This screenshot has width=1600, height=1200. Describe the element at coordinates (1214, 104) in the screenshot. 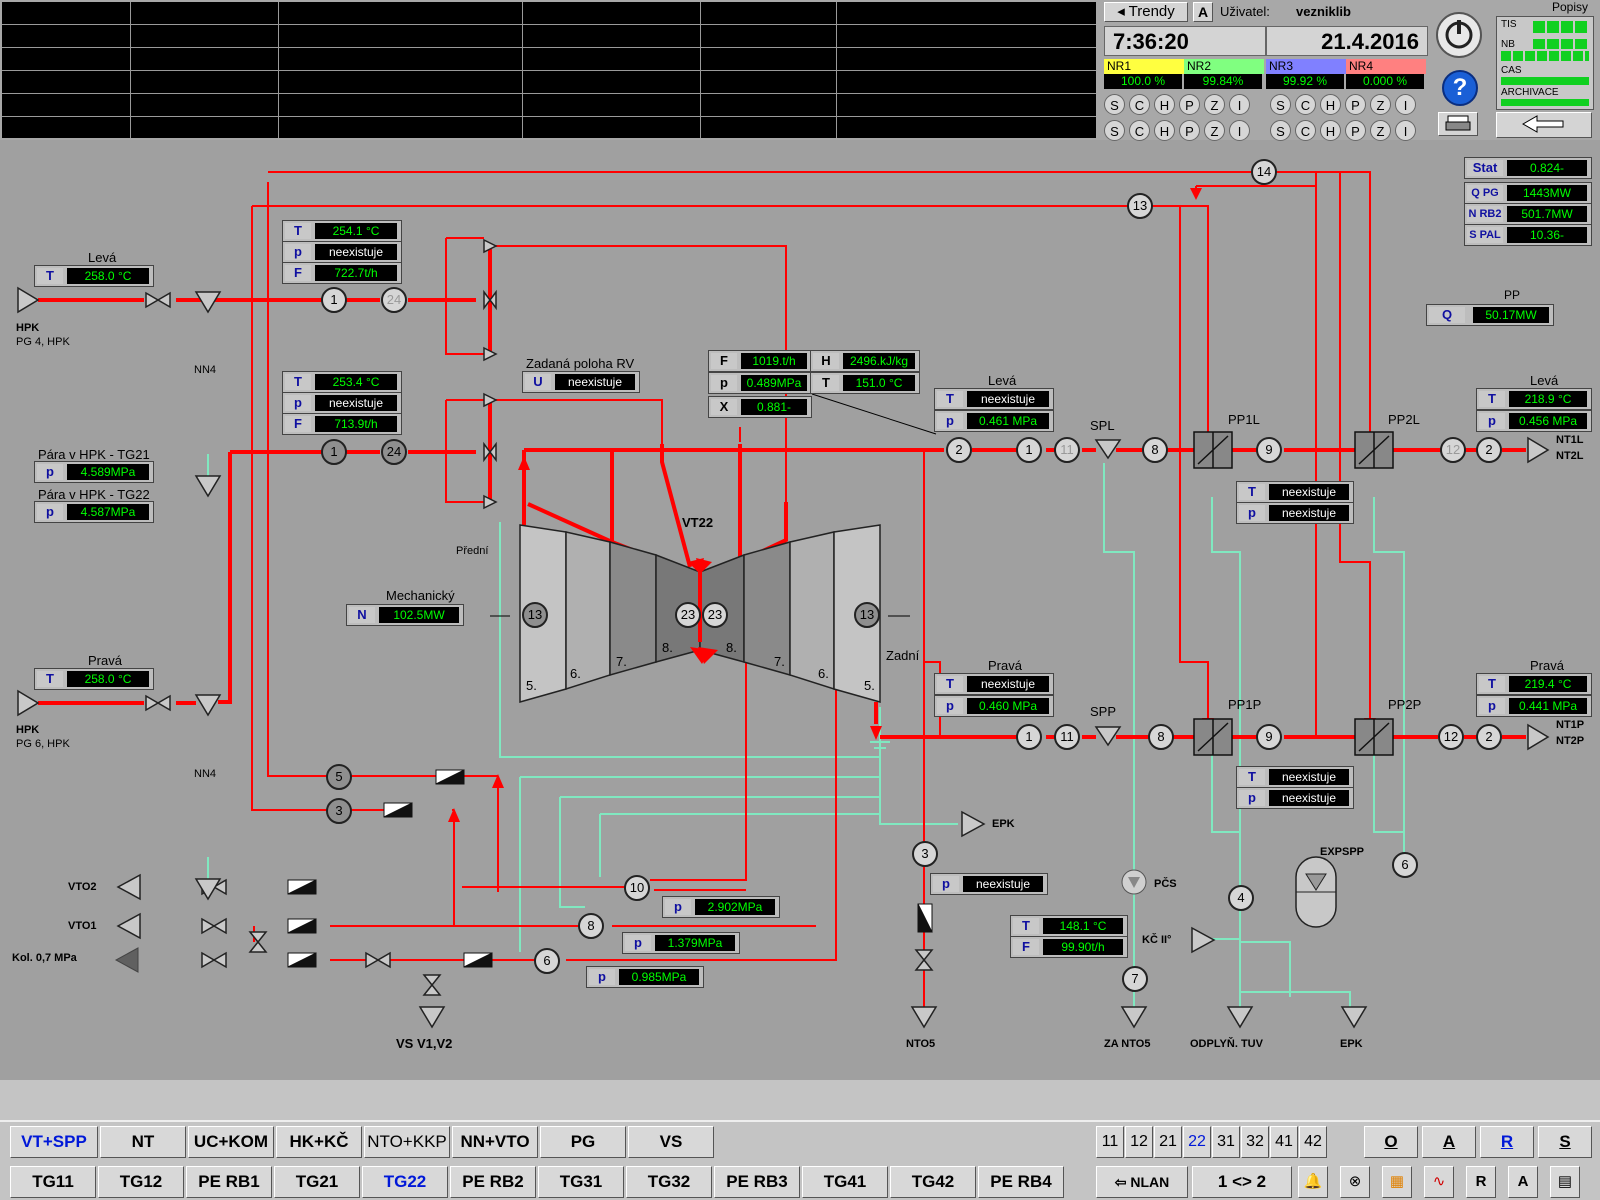

I see `sch-circle-0-0-4: Z` at that location.